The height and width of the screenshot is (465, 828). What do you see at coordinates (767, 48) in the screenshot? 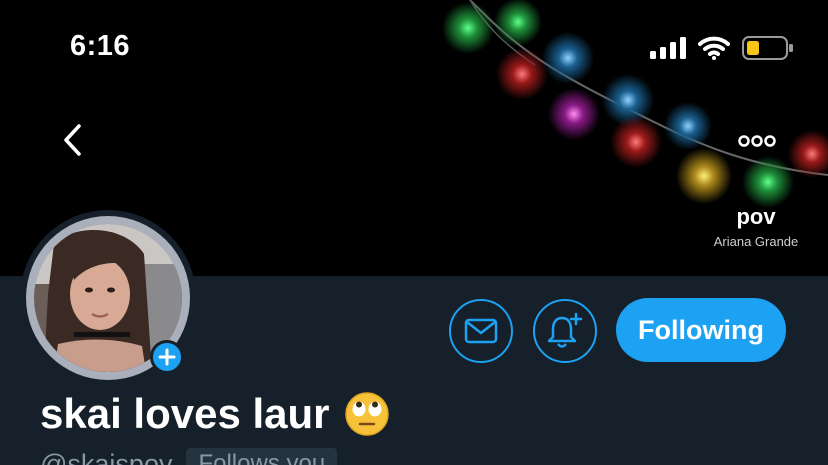
I see `battery-icon` at bounding box center [767, 48].